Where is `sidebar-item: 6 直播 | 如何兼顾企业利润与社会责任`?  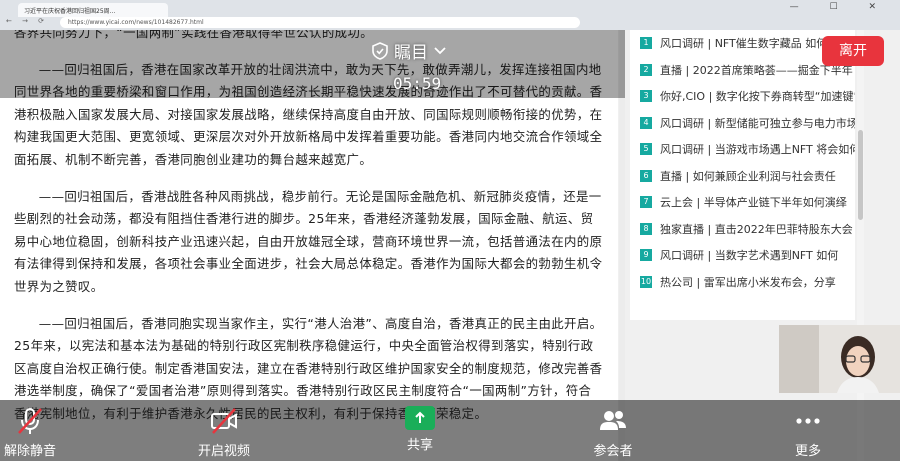
sidebar-item: 6 直播 | 如何兼顾企业利润与社会责任 is located at coordinates (742, 176).